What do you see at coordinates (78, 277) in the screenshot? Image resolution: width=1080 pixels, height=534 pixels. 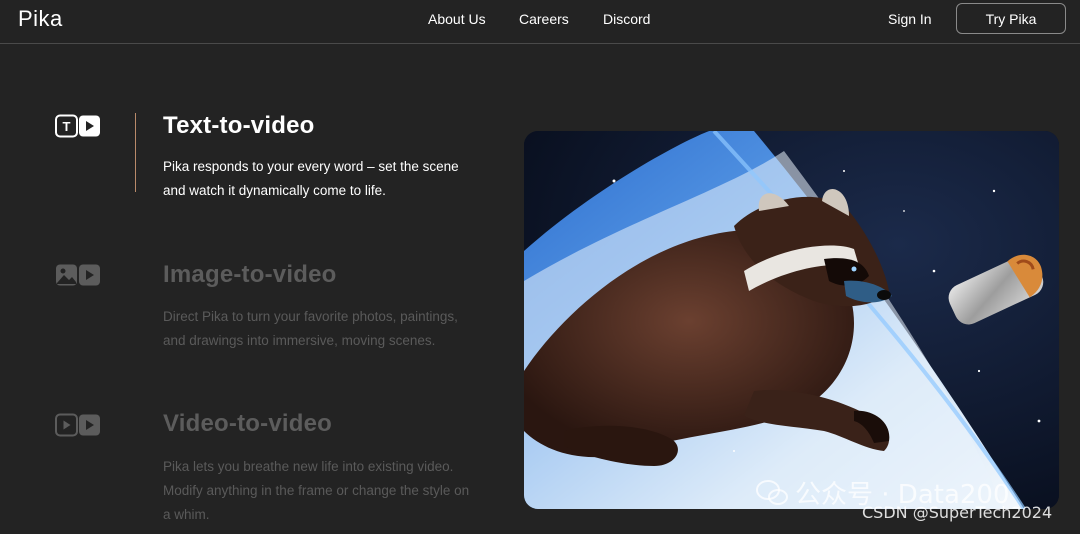 I see `image-to-video-icon` at bounding box center [78, 277].